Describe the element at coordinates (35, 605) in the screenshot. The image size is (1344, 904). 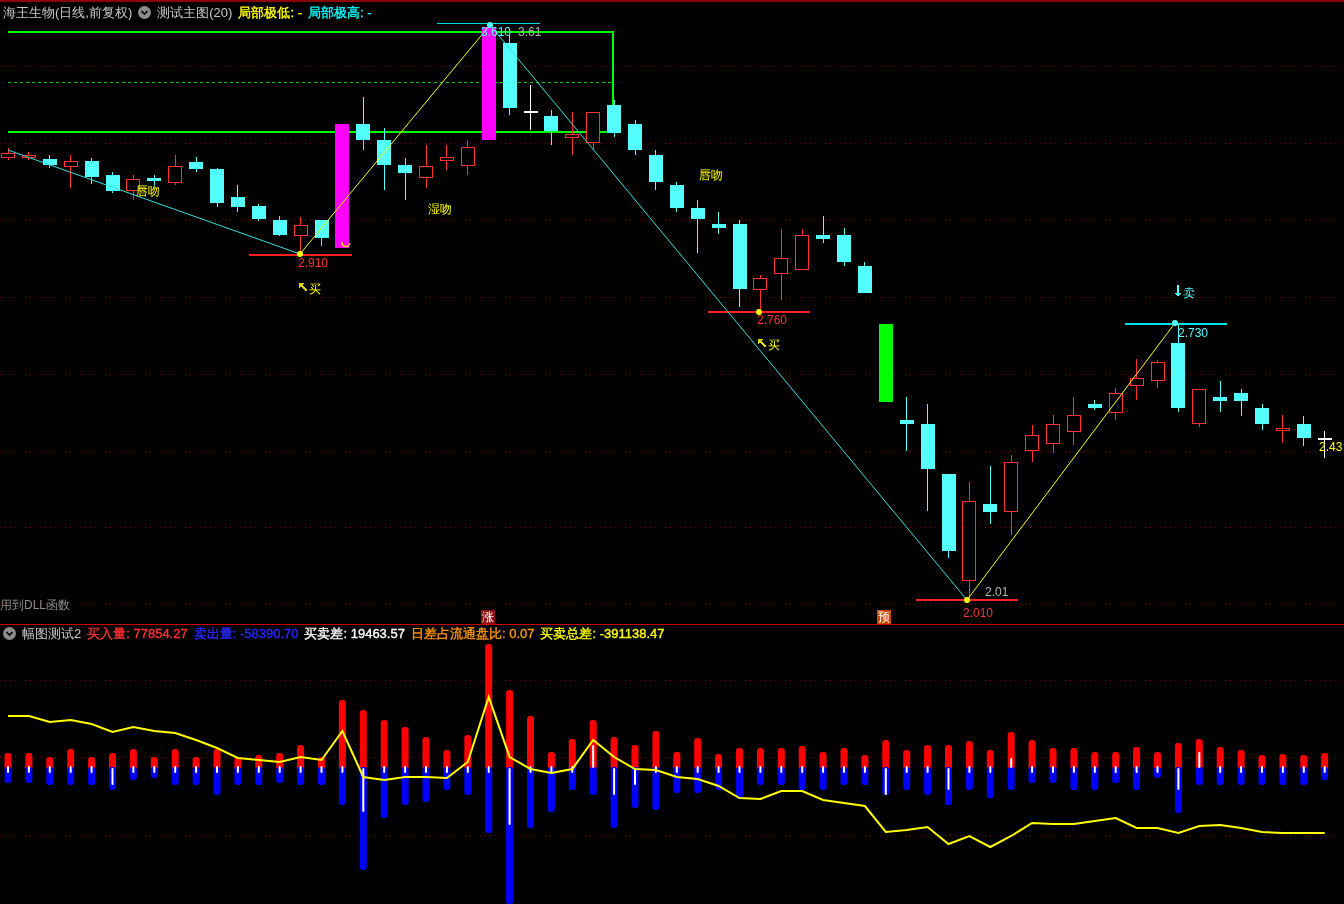
I see `footnote-label: 用到DLL函数` at that location.